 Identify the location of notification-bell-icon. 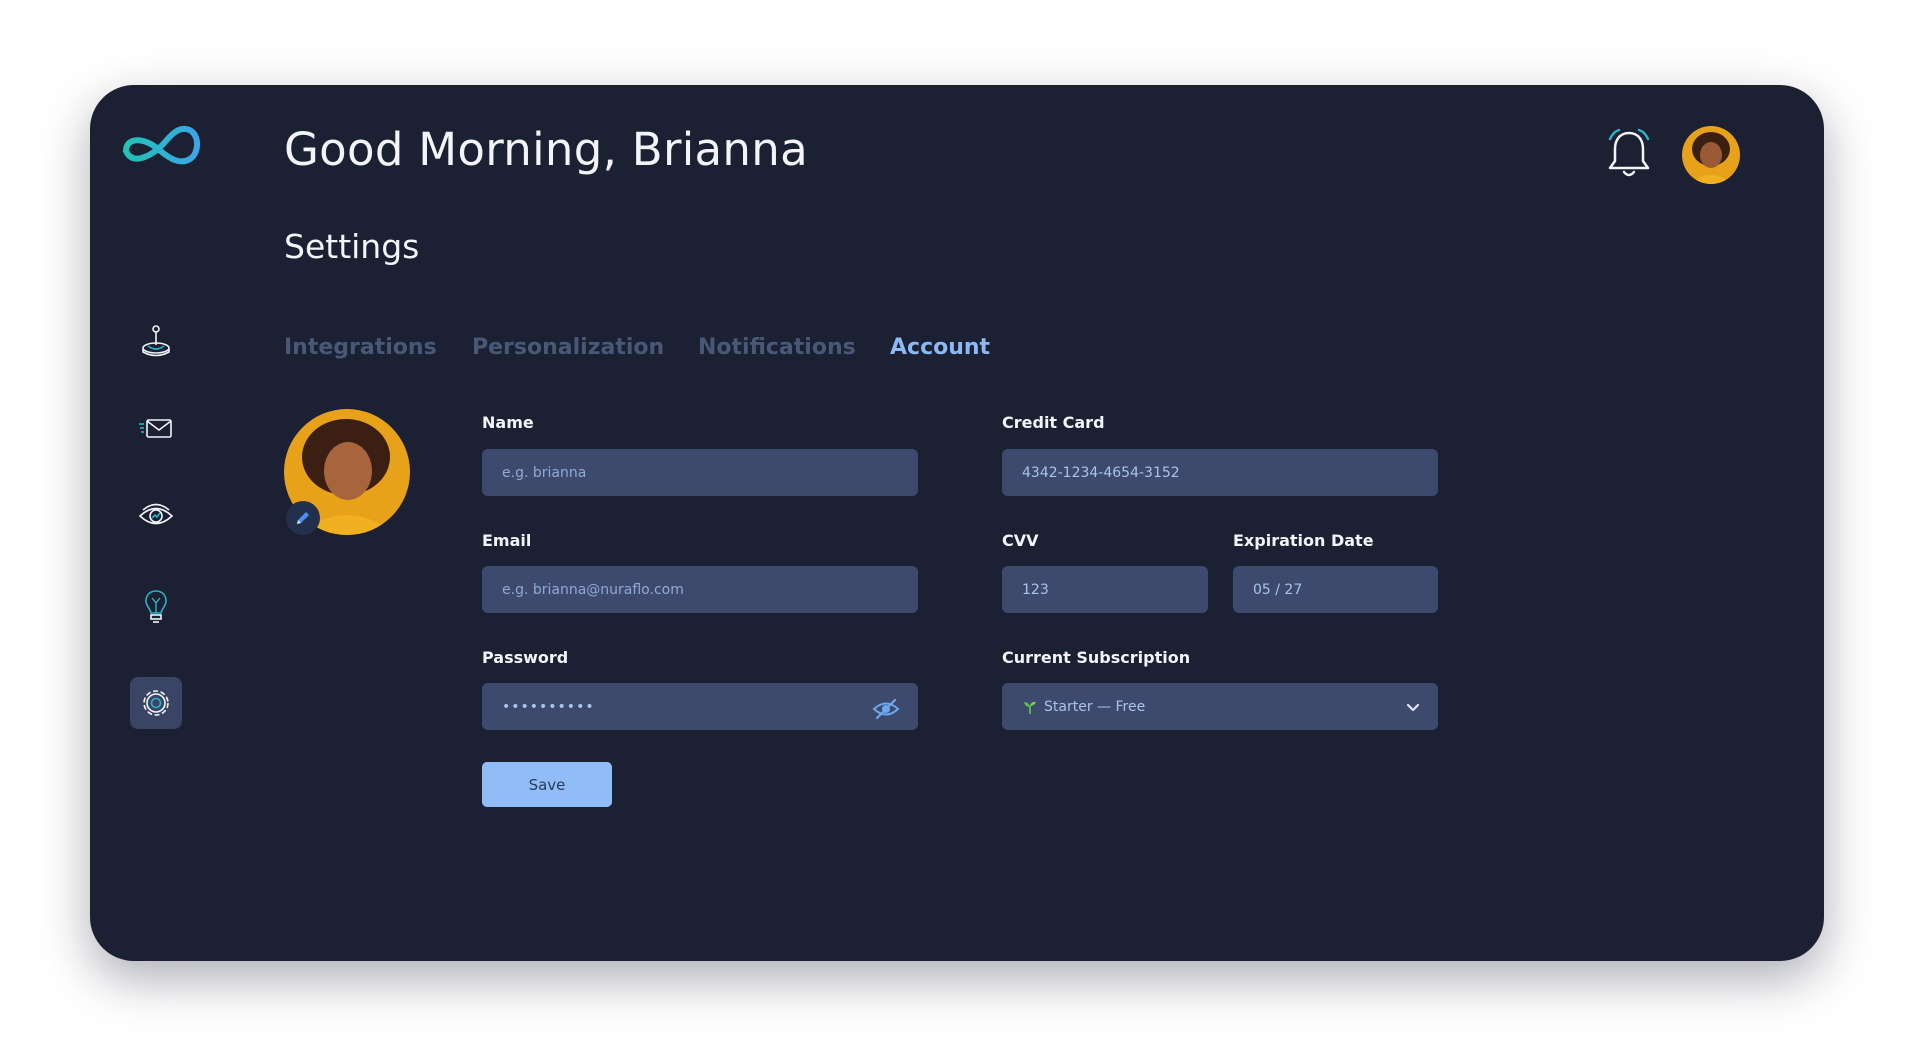
(1629, 154).